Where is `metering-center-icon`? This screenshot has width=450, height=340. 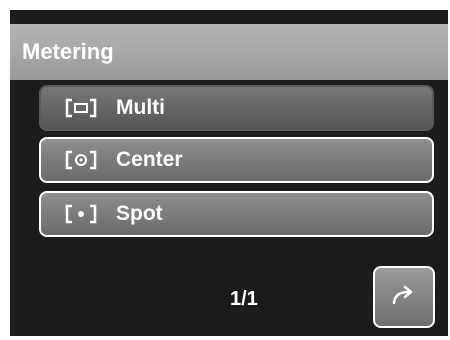
metering-center-icon is located at coordinates (81, 160).